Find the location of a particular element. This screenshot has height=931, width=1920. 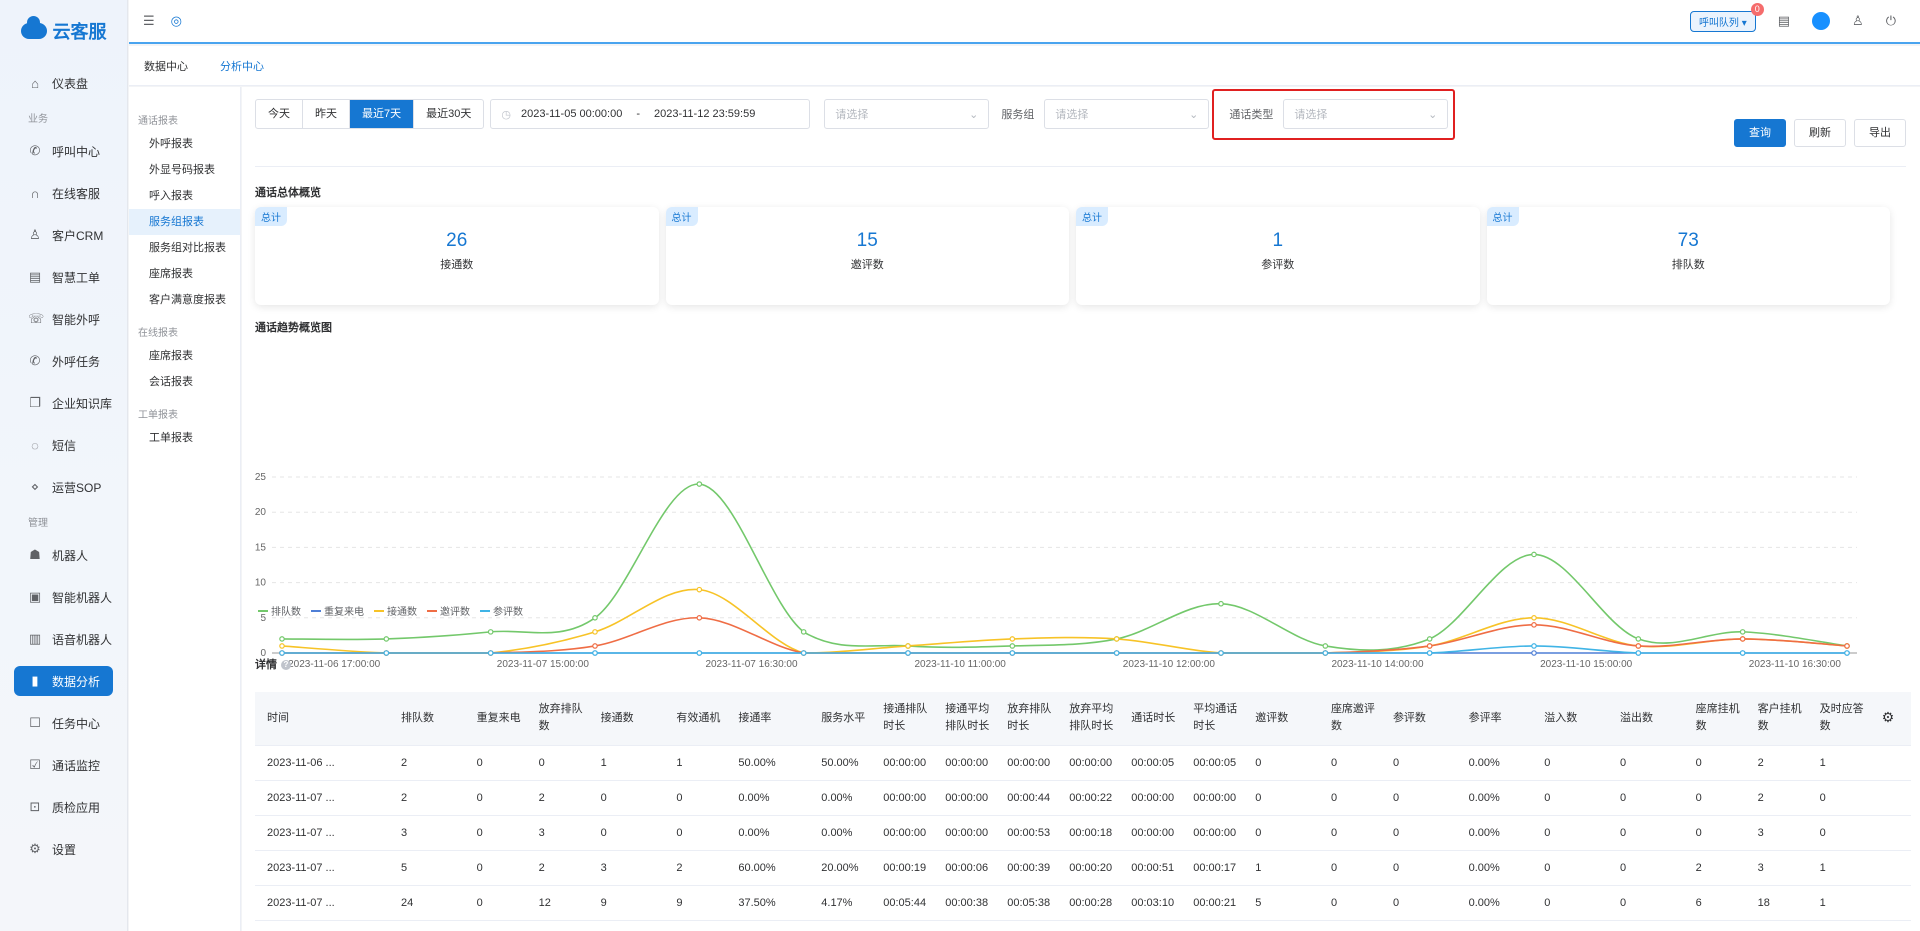

chart-legend: 排队数 重复来电 接通数 邀评数 参评数 is located at coordinates (390, 610).